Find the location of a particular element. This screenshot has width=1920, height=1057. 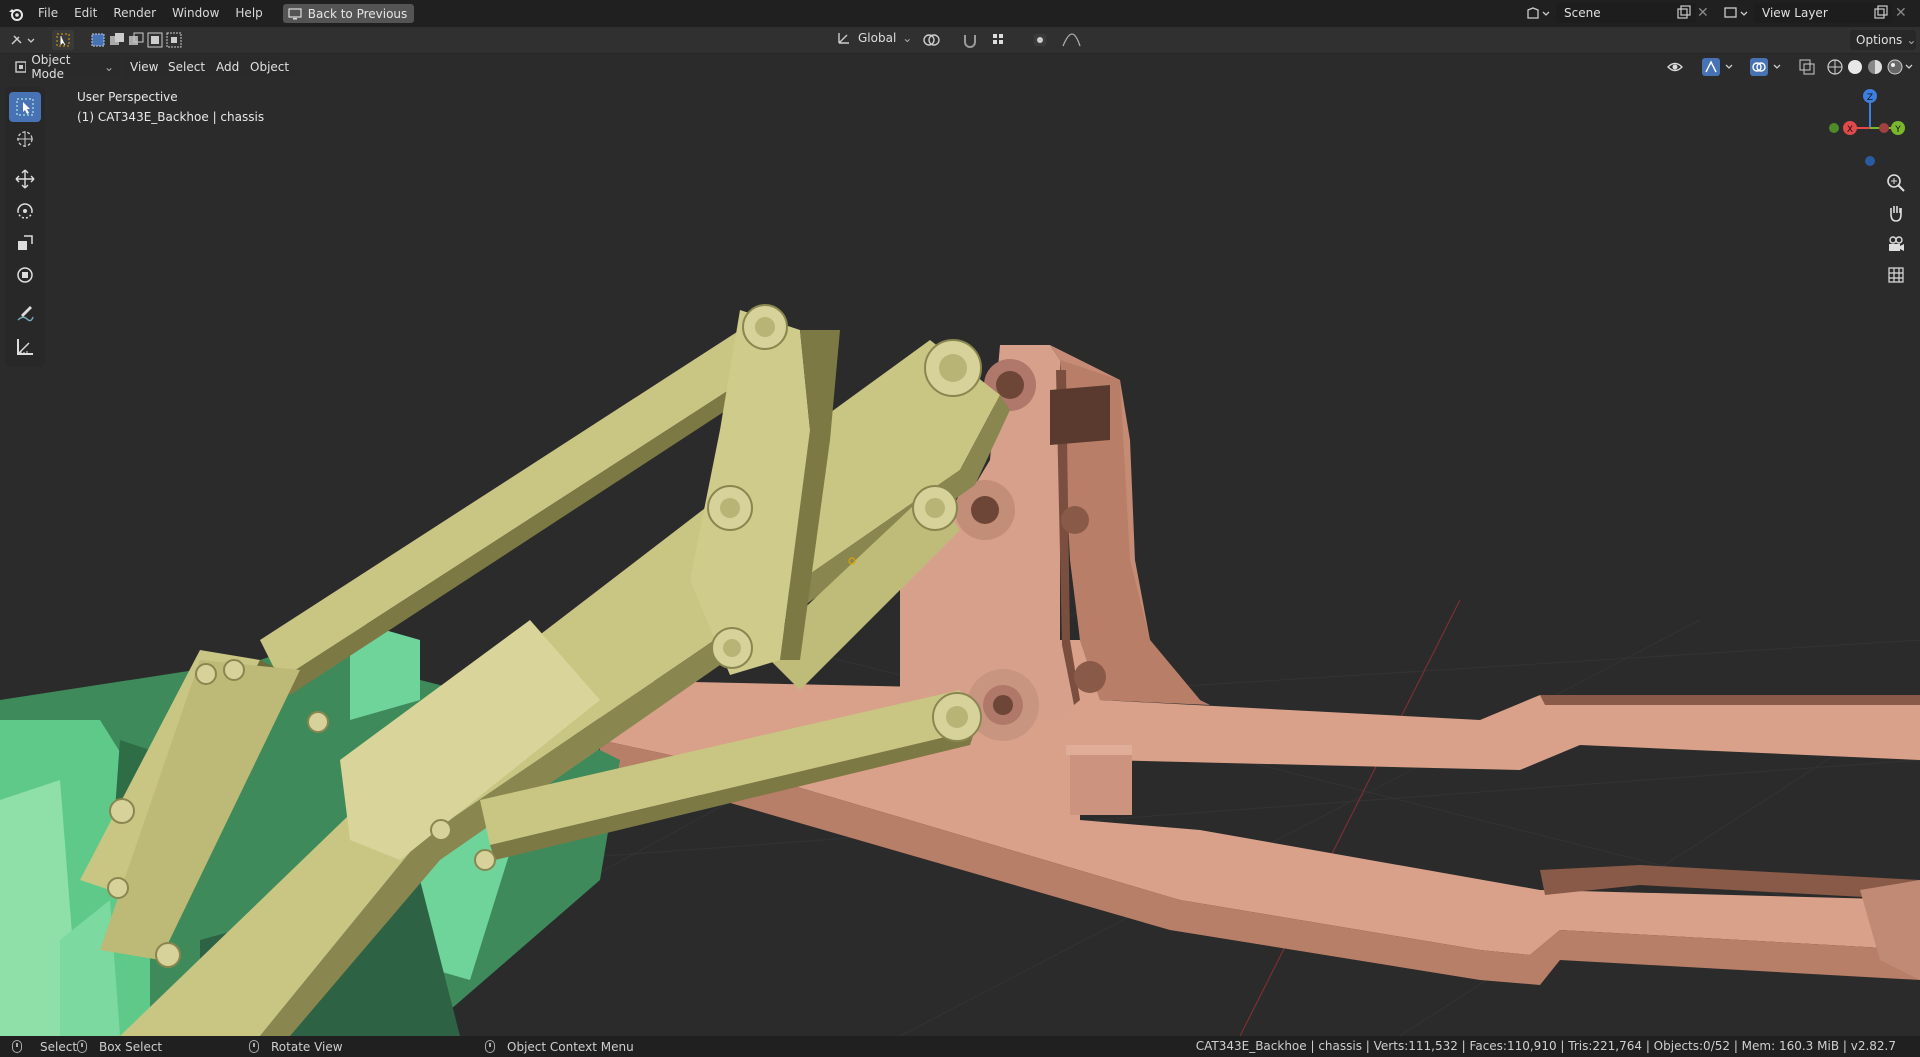

ruler-icon is located at coordinates (25, 347).